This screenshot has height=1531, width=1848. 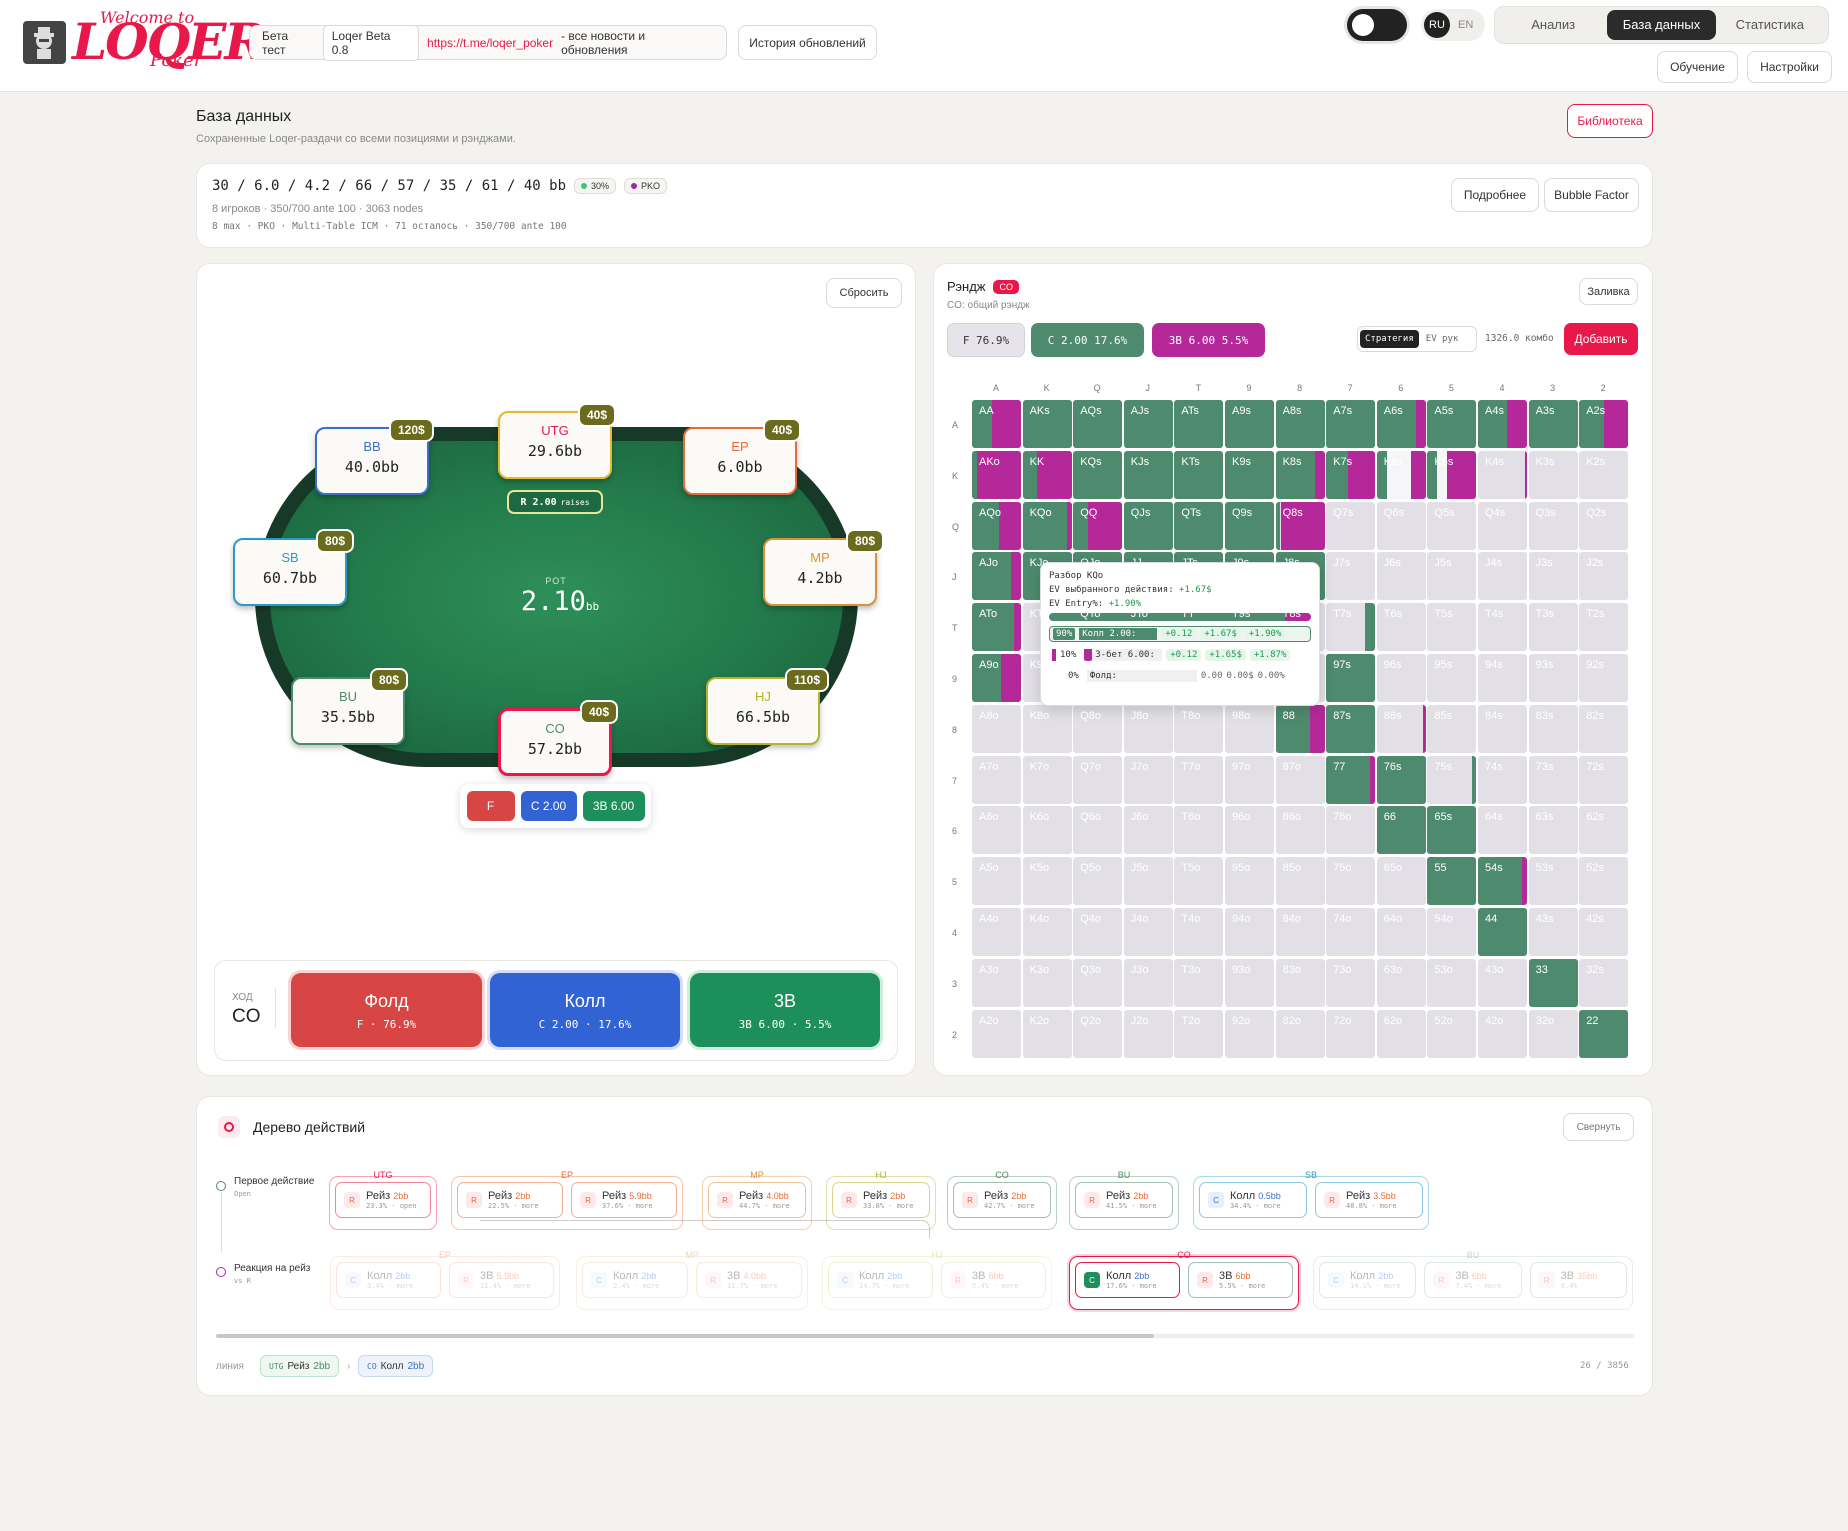 I want to click on hand-cell-K9s: K9s, so click(x=1249, y=474).